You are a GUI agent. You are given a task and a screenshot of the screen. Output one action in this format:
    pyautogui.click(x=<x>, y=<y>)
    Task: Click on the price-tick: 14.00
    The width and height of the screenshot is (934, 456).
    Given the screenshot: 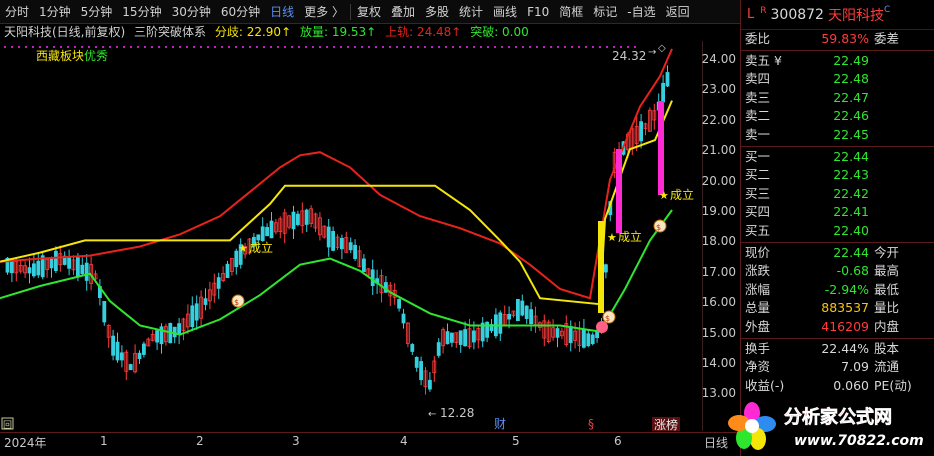 What is the action you would take?
    pyautogui.click(x=718, y=363)
    